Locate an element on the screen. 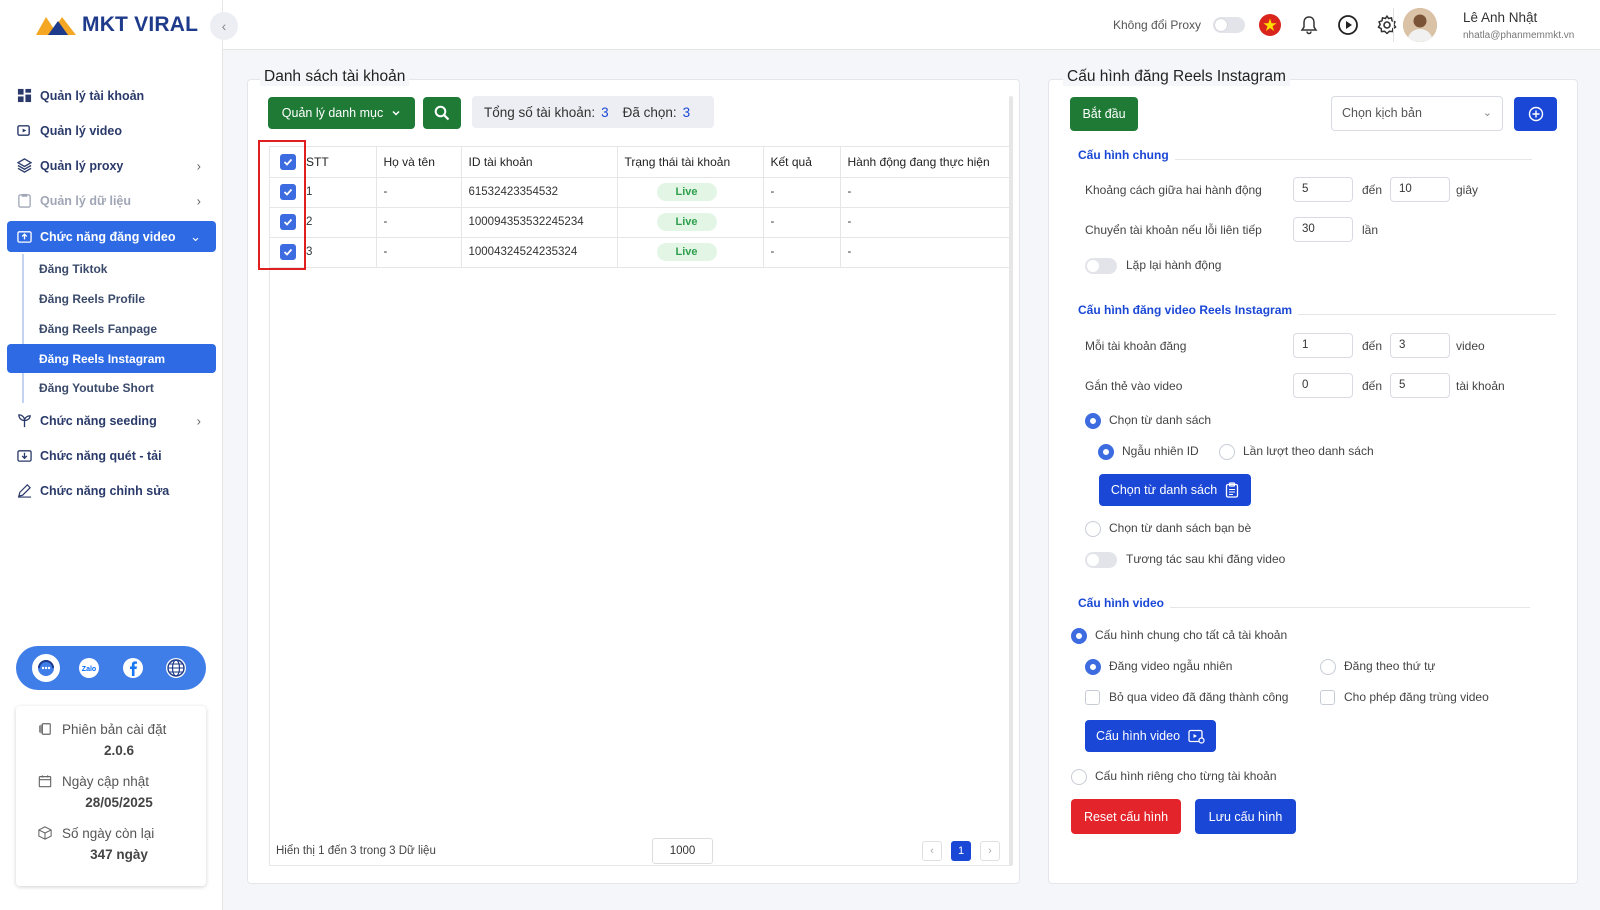 Image resolution: width=1600 pixels, height=910 pixels. tag-unit: tài khoản is located at coordinates (1480, 386).